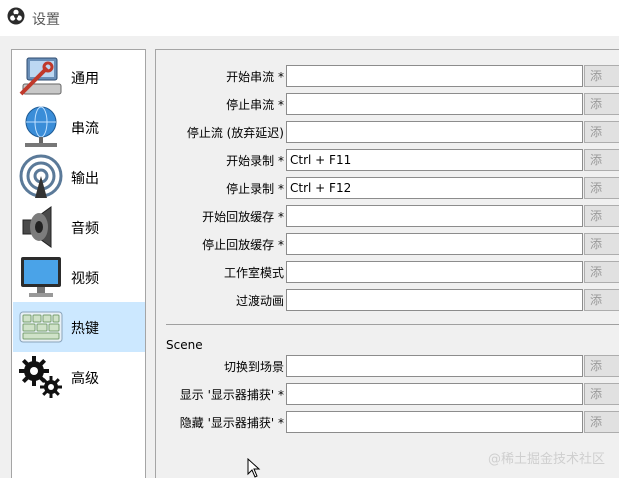 The height and width of the screenshot is (478, 619). What do you see at coordinates (231, 423) in the screenshot?
I see `hotkey-label: 隐藏 '显示器捕获' *` at bounding box center [231, 423].